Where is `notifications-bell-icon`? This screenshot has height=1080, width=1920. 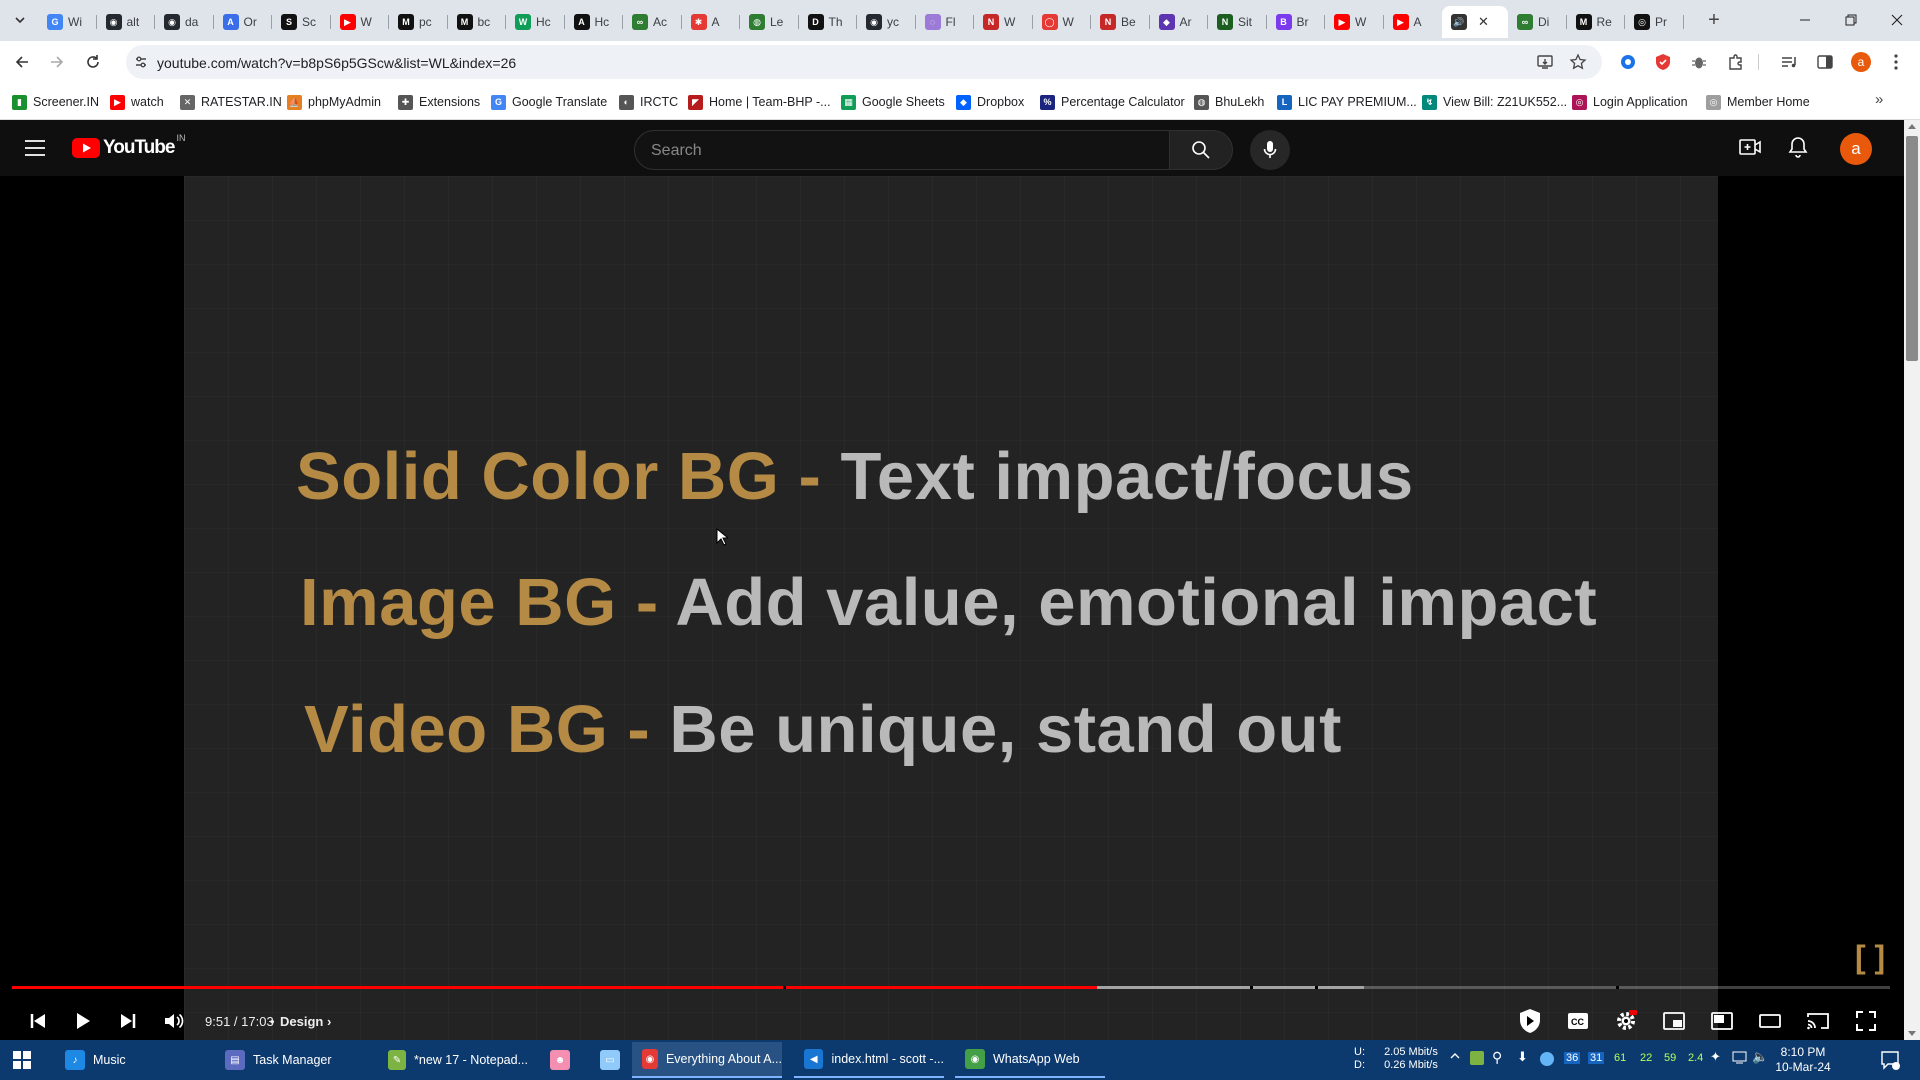
notifications-bell-icon is located at coordinates (1798, 147).